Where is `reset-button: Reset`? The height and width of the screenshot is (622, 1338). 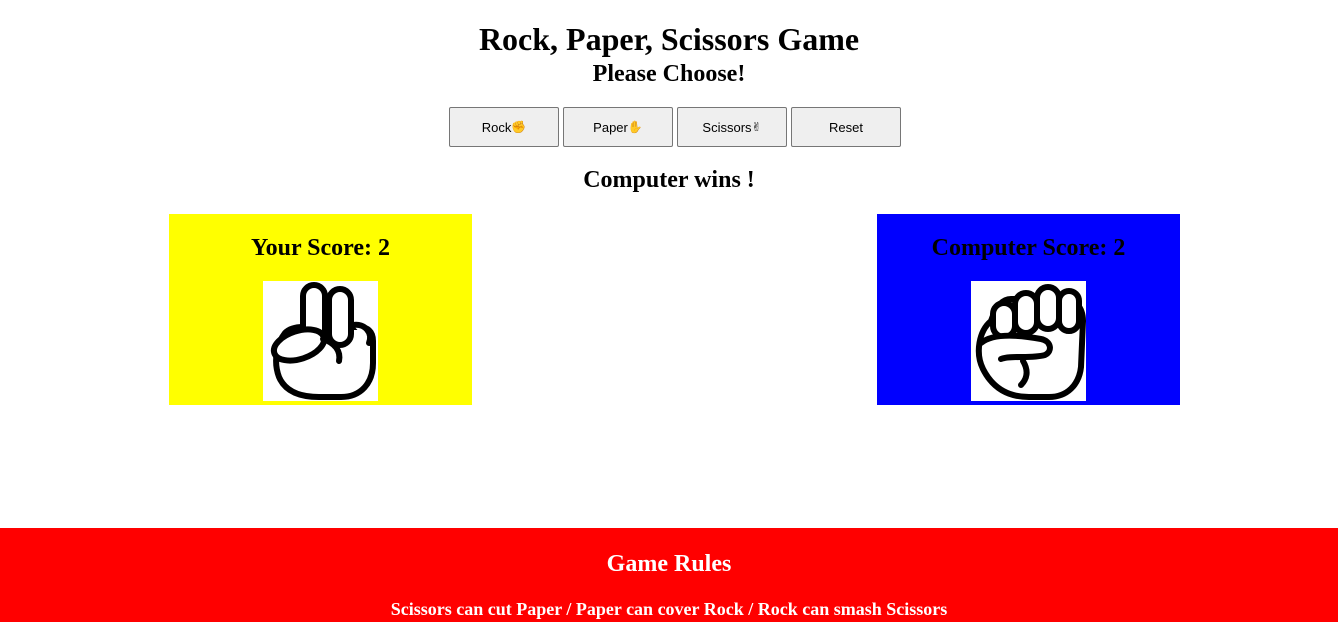 reset-button: Reset is located at coordinates (846, 127).